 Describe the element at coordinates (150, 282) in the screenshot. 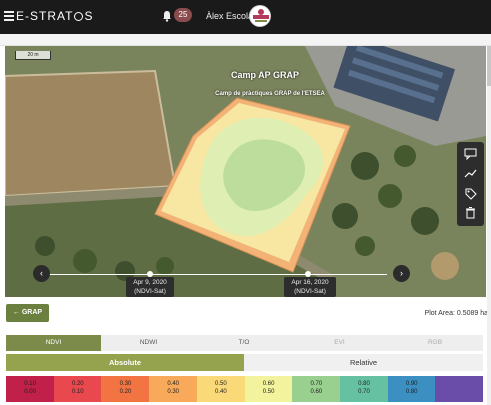

I see `timeline-date-1-text: Apr 9, 2020` at that location.